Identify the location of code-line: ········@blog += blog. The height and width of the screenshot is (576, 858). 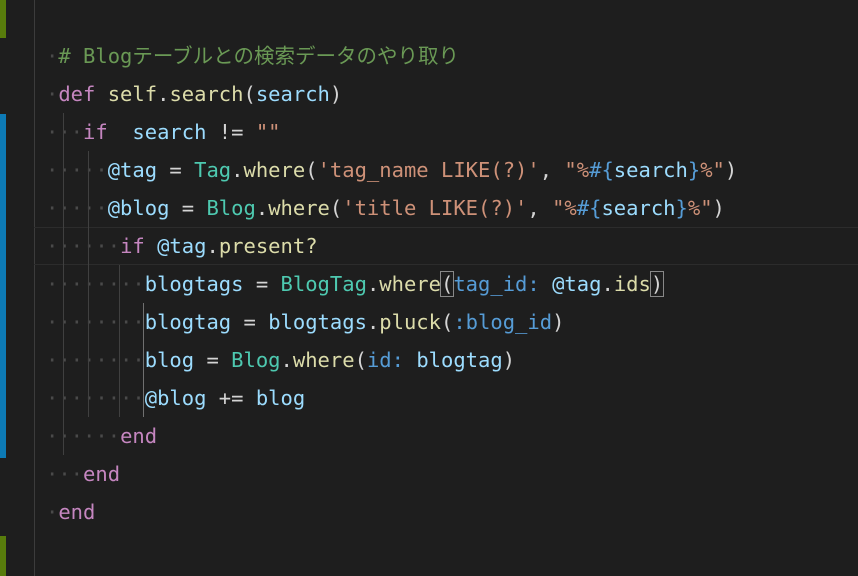
(175, 398).